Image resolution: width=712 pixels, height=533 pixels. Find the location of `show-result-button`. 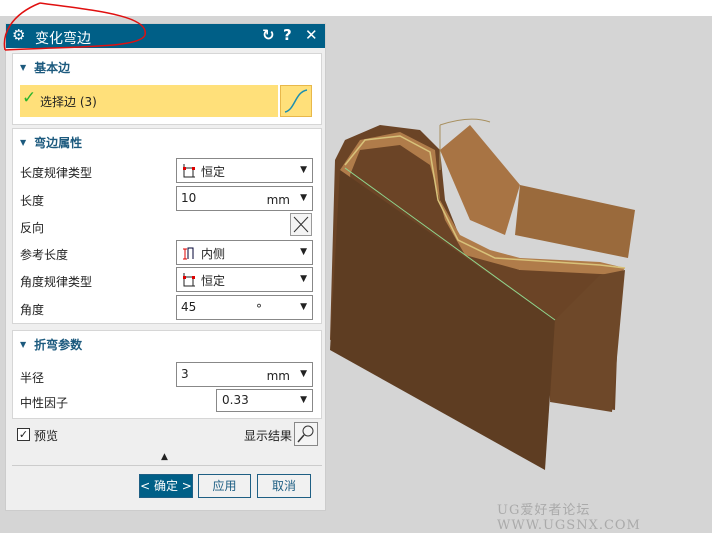

show-result-button is located at coordinates (306, 434).